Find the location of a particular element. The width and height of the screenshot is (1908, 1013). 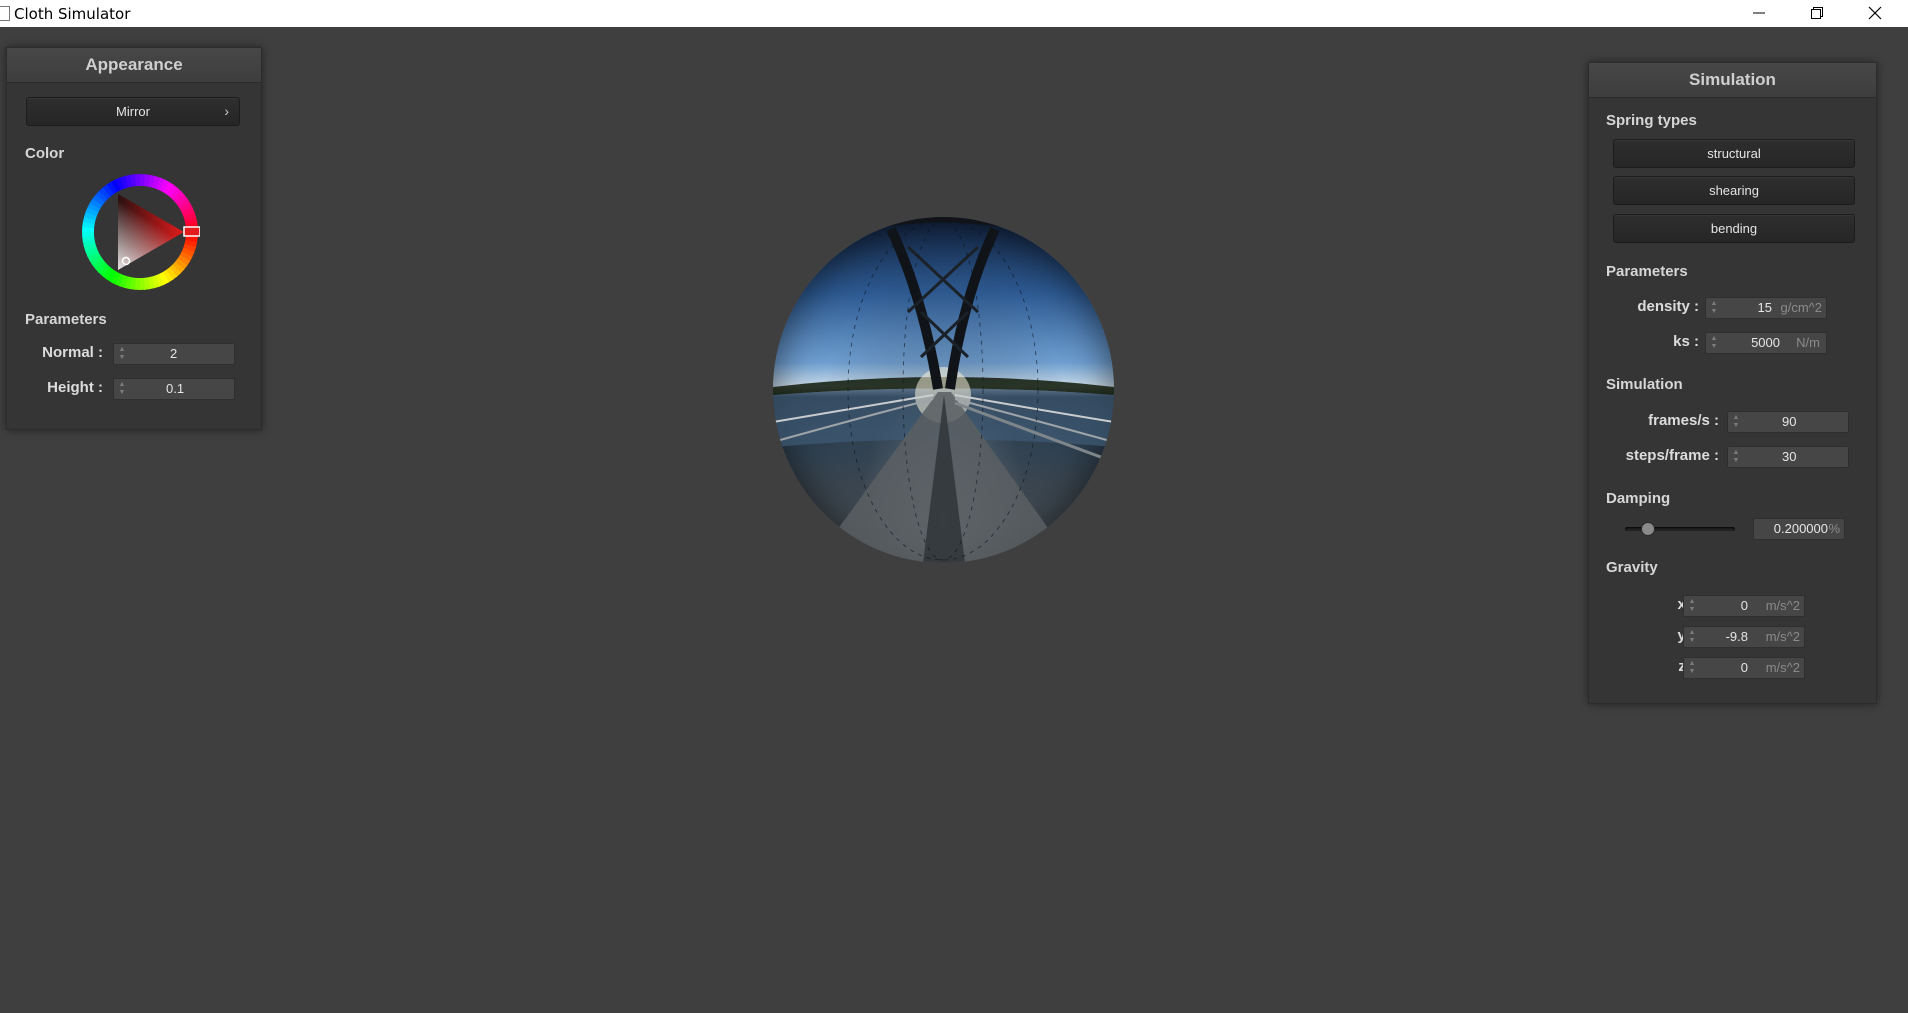

density-input: ▲ ▼ 15 g/cm^2 is located at coordinates (1766, 308).